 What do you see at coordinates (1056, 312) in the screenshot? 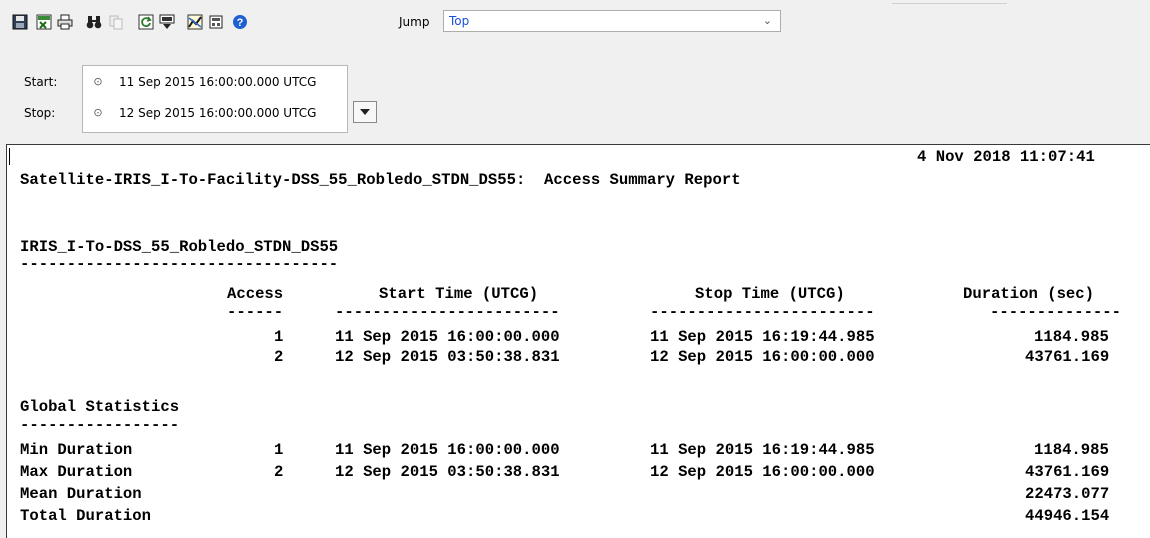
I see `column-underline-duration: --------------` at bounding box center [1056, 312].